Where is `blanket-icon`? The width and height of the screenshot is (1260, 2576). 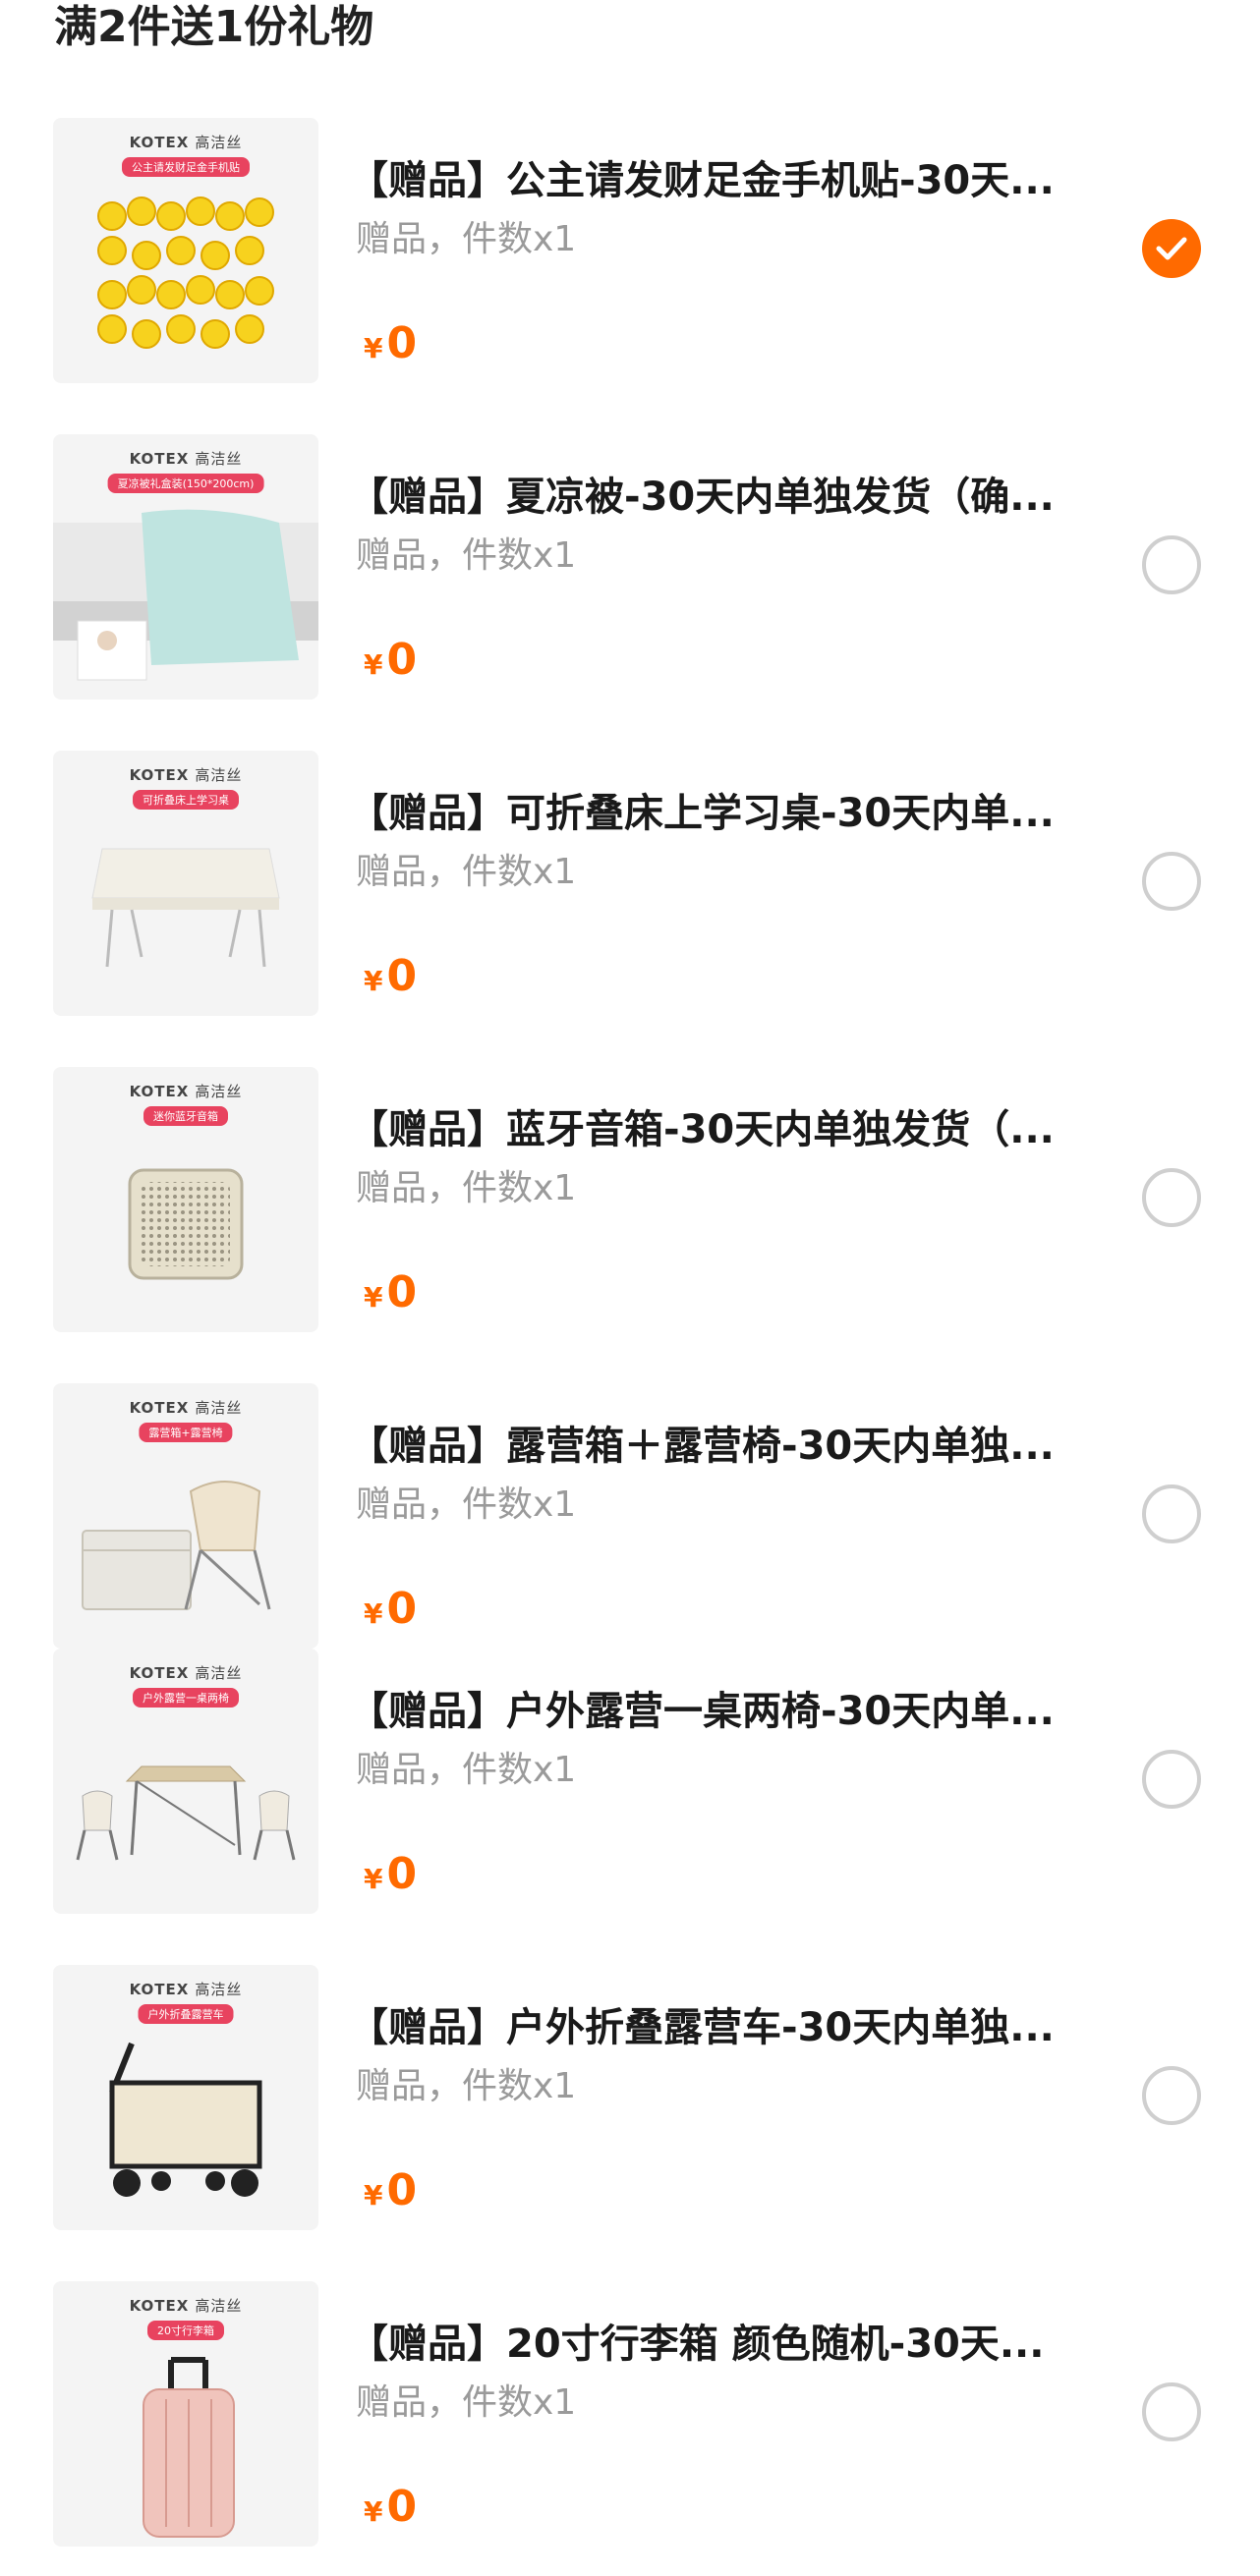
blanket-icon is located at coordinates (185, 595).